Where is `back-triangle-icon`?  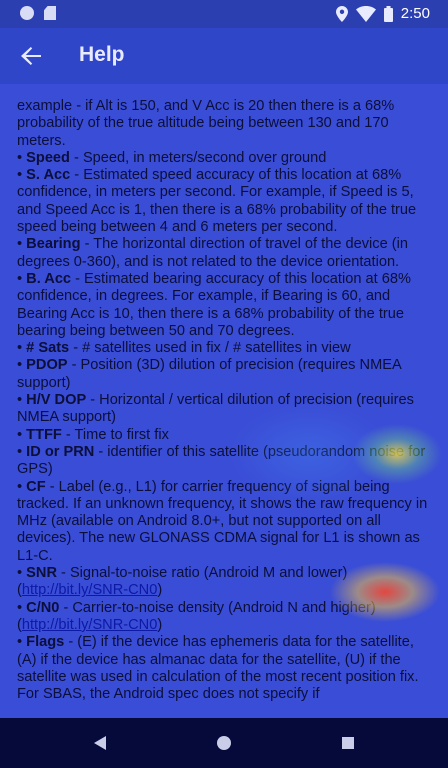 back-triangle-icon is located at coordinates (100, 743).